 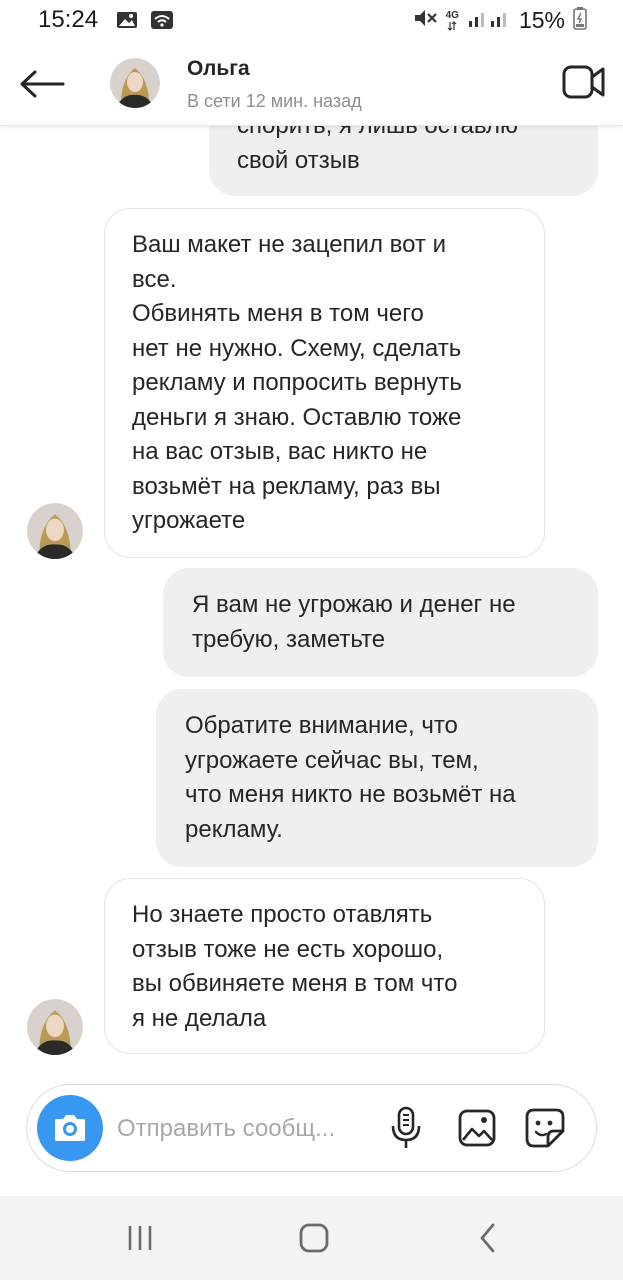 I want to click on sticker-icon, so click(x=545, y=1128).